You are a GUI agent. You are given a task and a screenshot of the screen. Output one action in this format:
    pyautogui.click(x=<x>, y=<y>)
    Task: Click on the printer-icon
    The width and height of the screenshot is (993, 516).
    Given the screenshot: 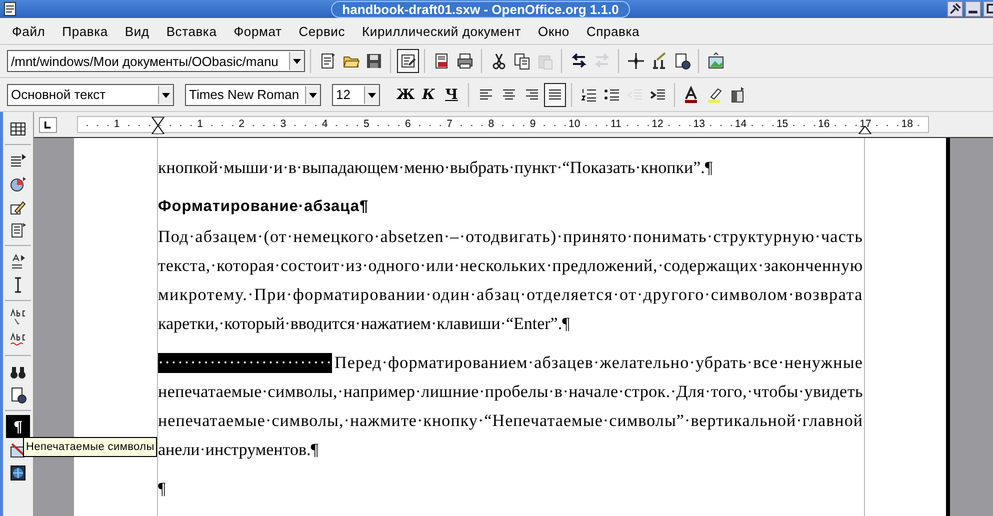 What is the action you would take?
    pyautogui.click(x=465, y=61)
    